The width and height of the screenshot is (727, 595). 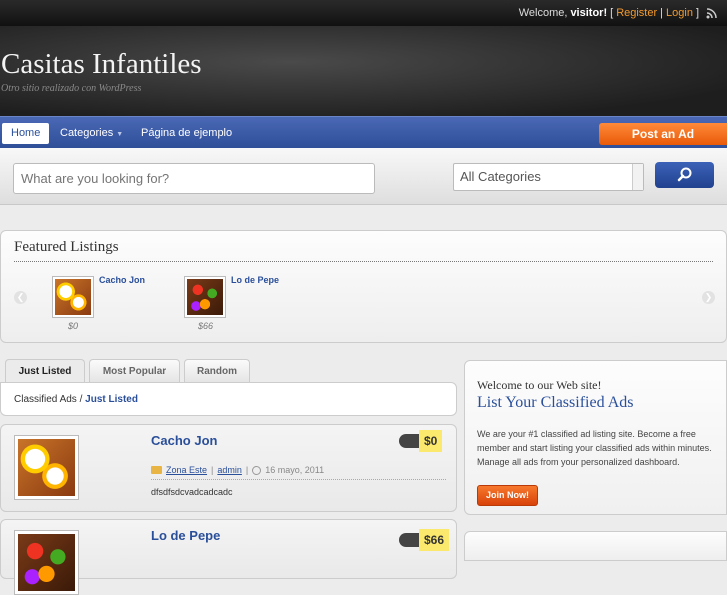 I want to click on listing-price: $66, so click(x=434, y=540).